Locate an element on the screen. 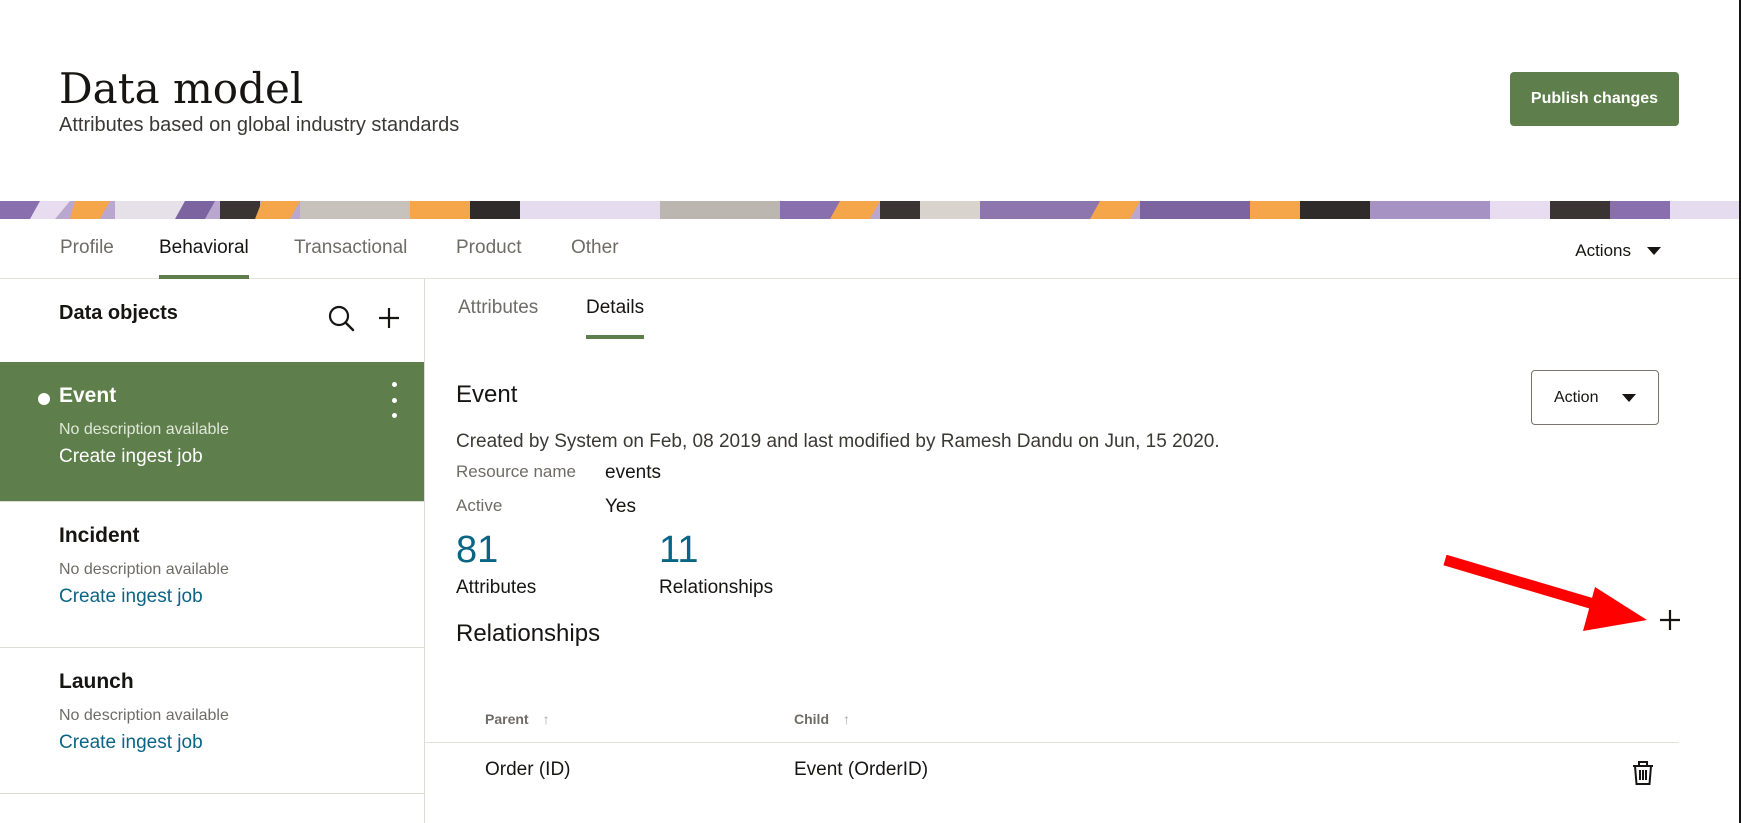  actions-menu-label: Actions is located at coordinates (1603, 250).